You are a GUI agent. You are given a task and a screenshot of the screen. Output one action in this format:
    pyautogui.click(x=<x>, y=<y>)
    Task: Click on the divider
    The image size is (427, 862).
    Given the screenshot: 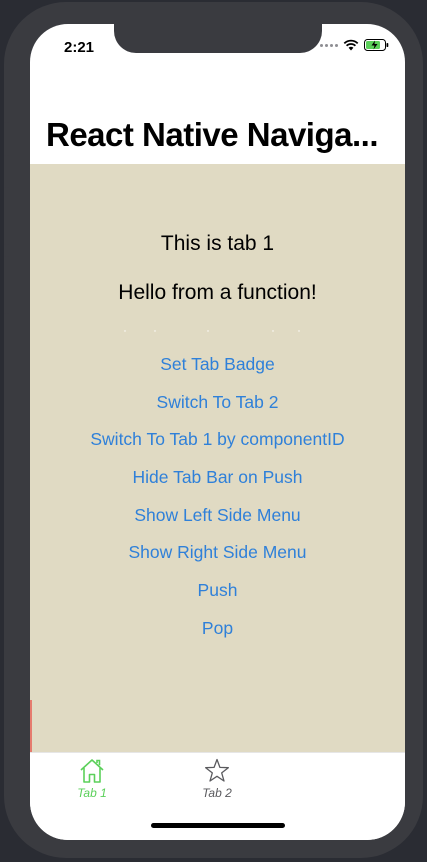 What is the action you would take?
    pyautogui.click(x=212, y=331)
    